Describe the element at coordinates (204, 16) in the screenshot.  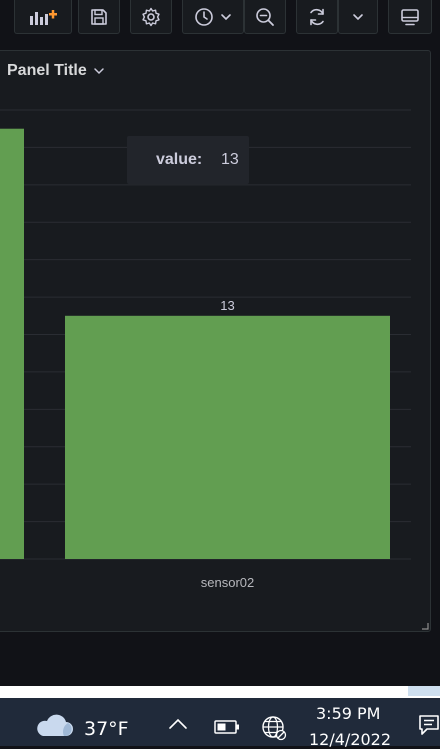
I see `clock-icon` at that location.